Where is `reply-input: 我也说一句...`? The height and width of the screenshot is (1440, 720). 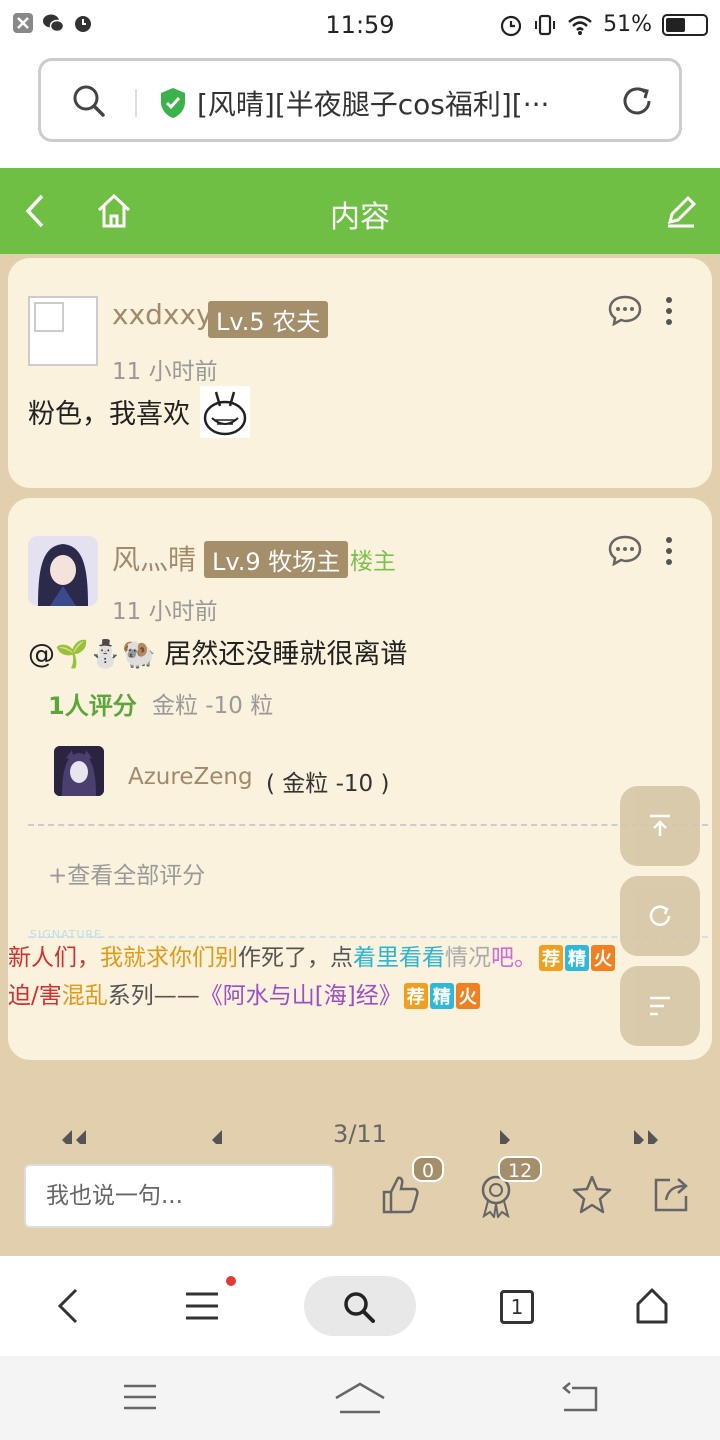 reply-input: 我也说一句... is located at coordinates (179, 1196).